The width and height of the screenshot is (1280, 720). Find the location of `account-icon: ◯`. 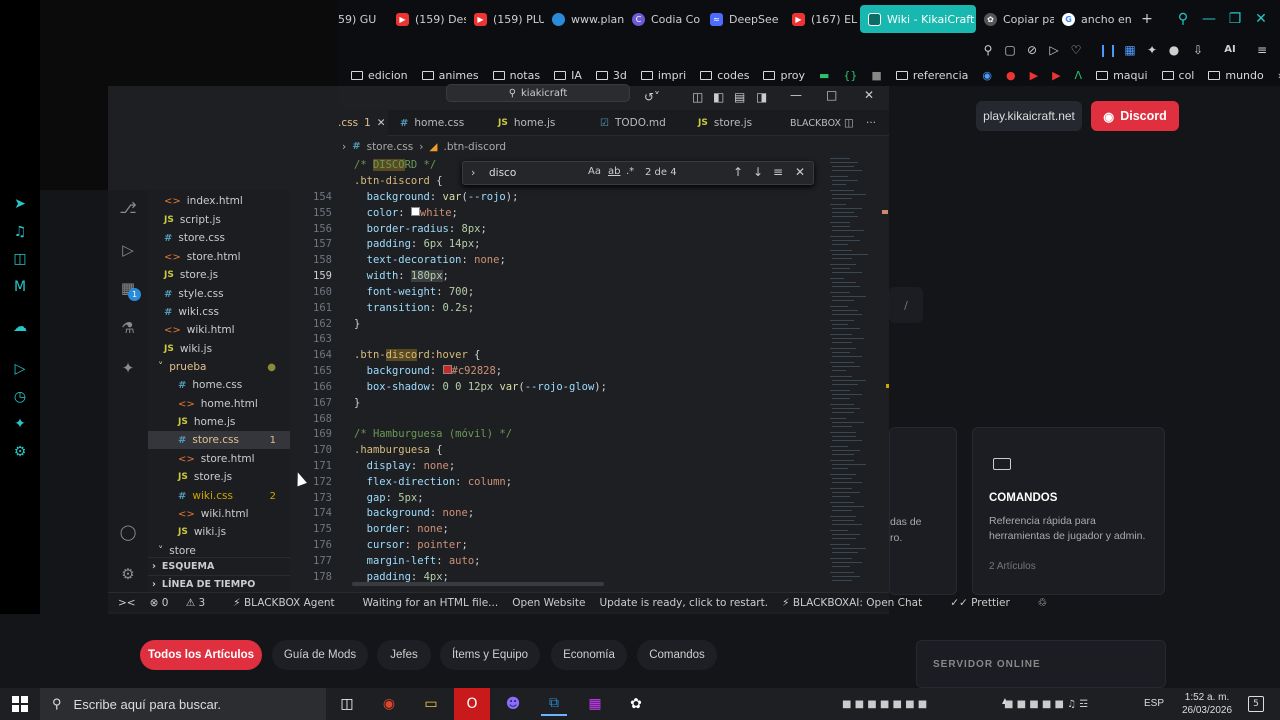

account-icon: ◯ is located at coordinates (128, 532).